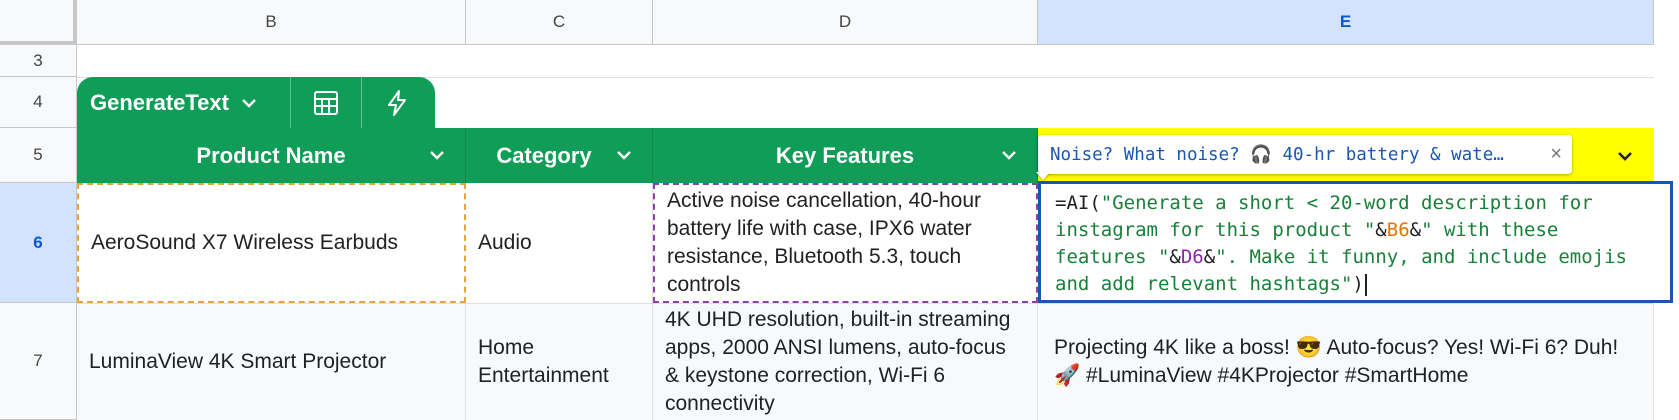 This screenshot has height=420, width=1679. What do you see at coordinates (544, 155) in the screenshot?
I see `header-label: Category` at bounding box center [544, 155].